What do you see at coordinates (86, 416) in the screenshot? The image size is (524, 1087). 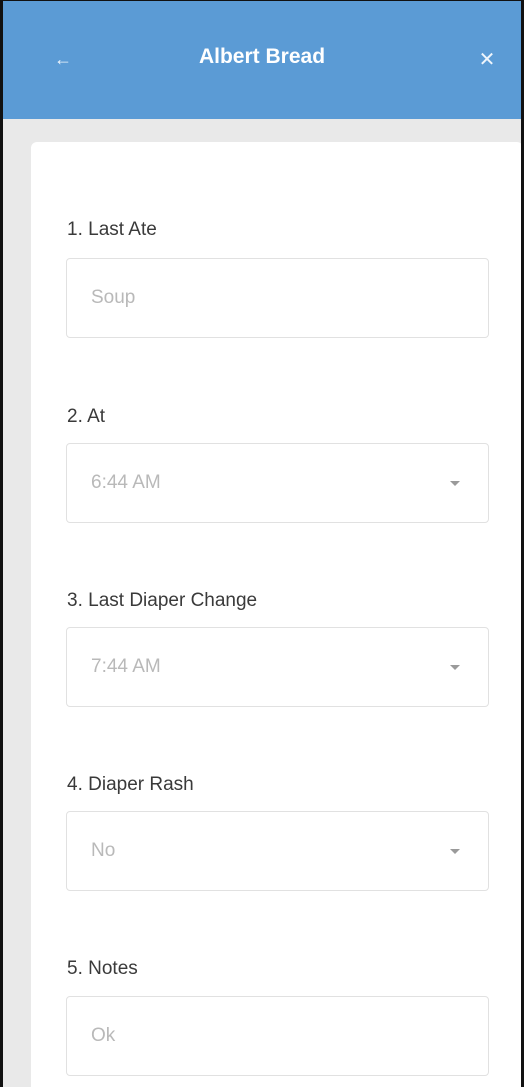 I see `at-label: 2. At` at bounding box center [86, 416].